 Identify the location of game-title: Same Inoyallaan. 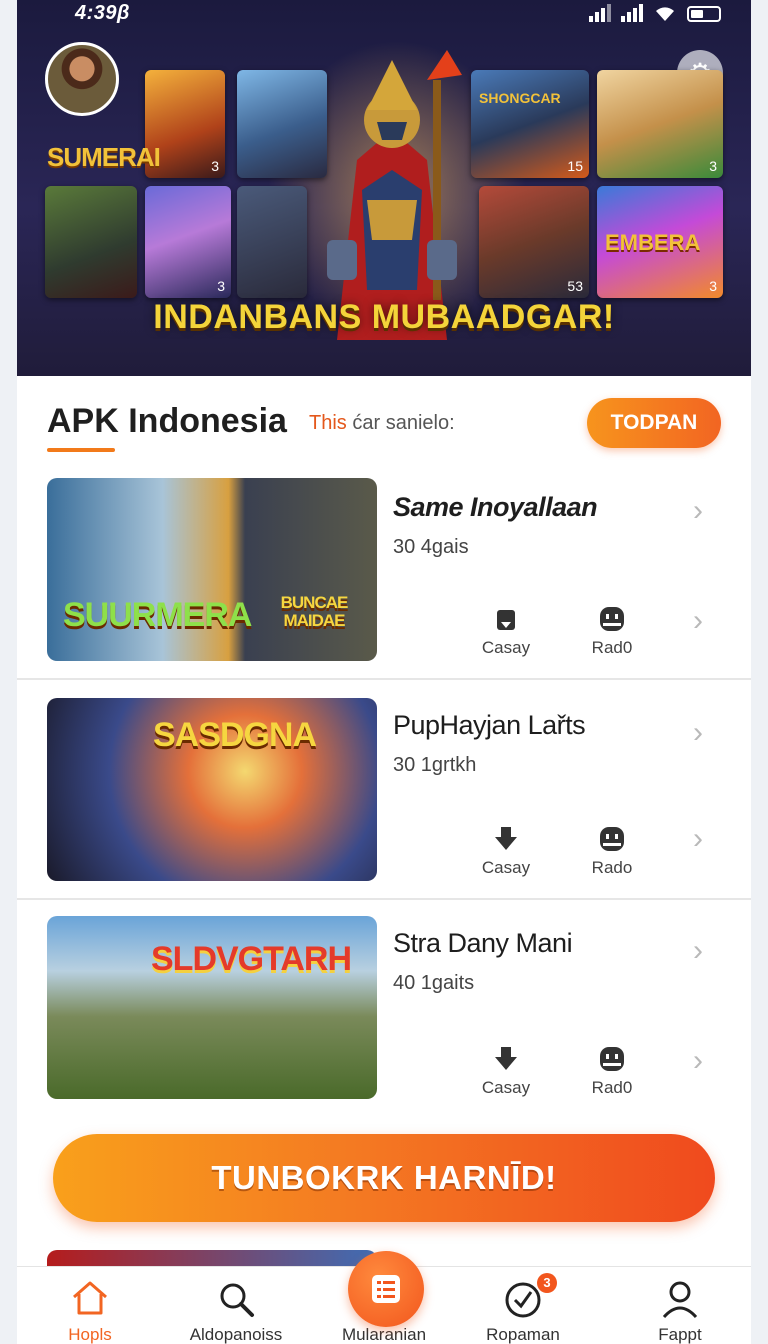
(495, 507).